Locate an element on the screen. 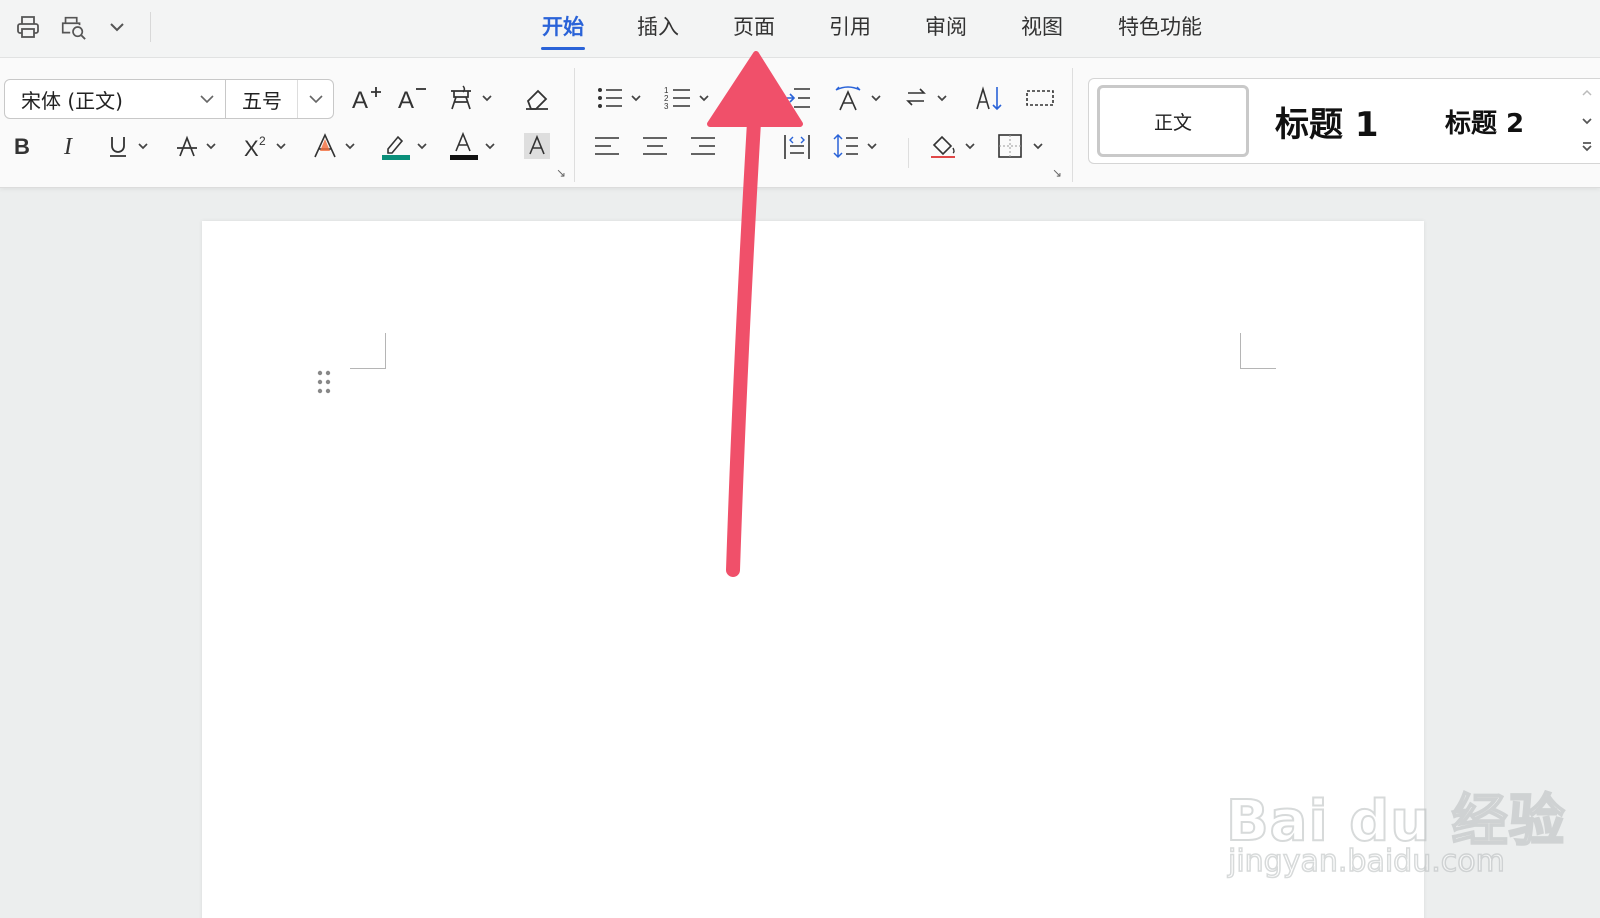  font-color-button is located at coordinates (475, 146).